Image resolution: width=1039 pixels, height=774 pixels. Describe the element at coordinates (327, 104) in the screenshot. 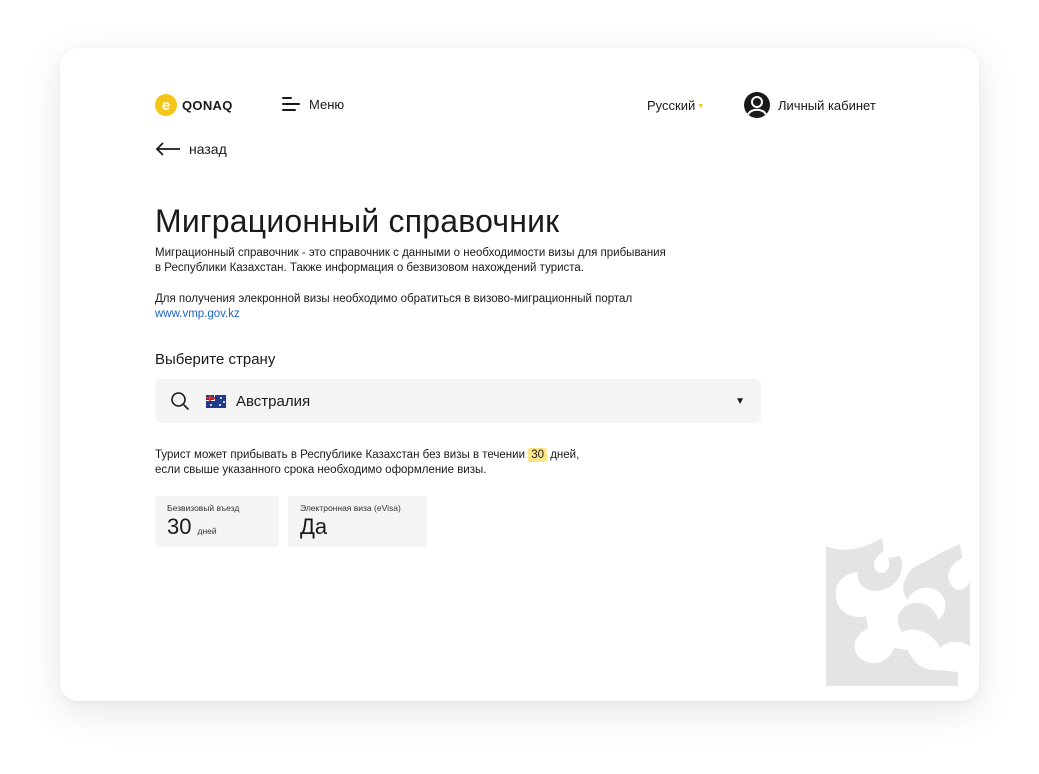

I see `menu-label: Меню` at that location.